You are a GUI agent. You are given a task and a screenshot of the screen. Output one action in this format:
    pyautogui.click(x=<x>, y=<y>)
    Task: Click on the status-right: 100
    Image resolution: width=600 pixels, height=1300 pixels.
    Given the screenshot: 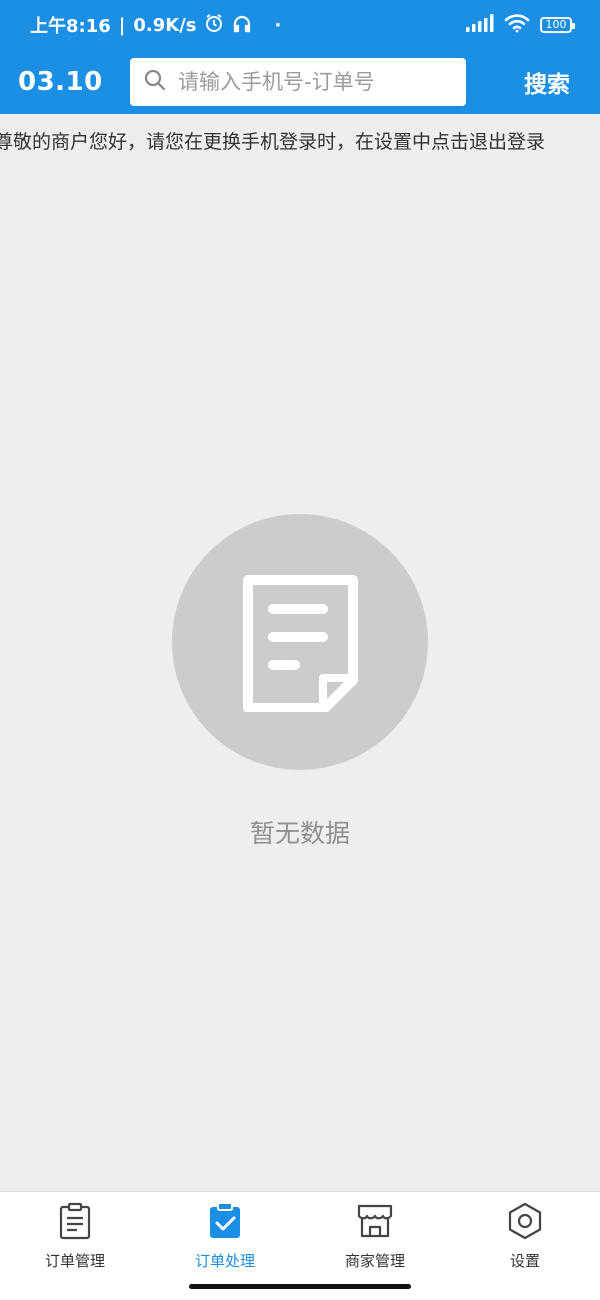 What is the action you would take?
    pyautogui.click(x=520, y=25)
    